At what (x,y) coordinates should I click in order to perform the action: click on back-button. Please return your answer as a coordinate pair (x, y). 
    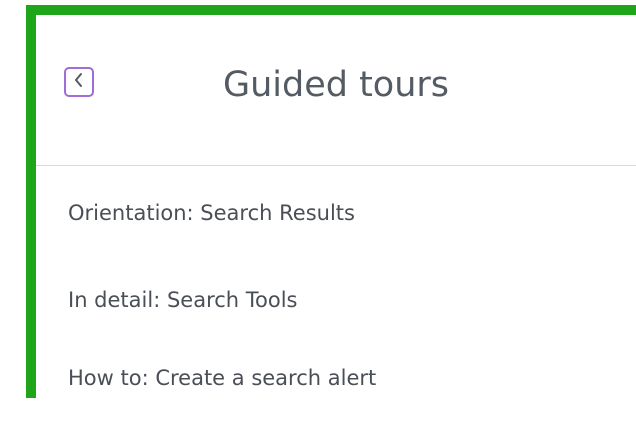
    Looking at the image, I should click on (79, 82).